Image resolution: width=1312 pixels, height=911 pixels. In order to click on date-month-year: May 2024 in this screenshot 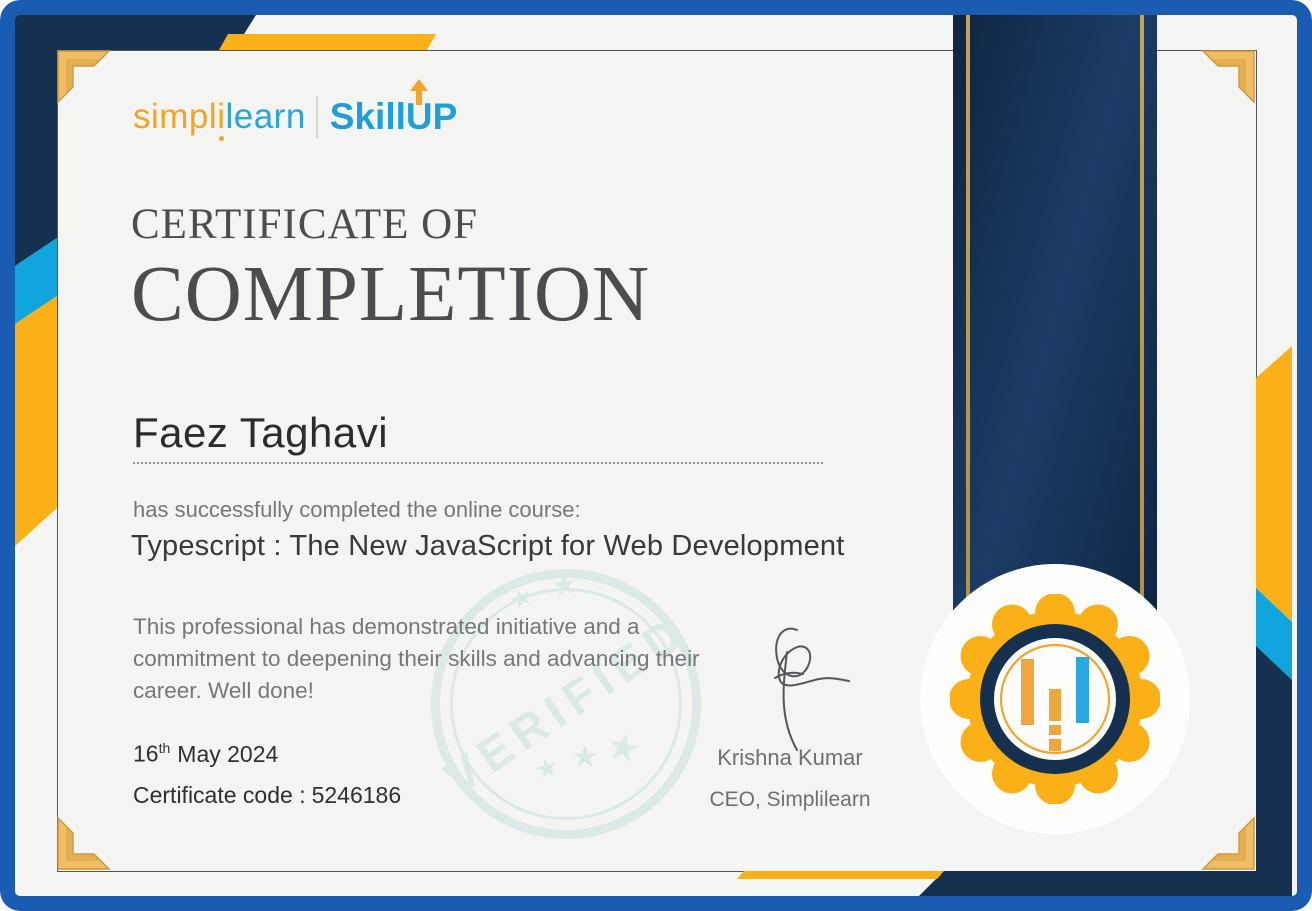, I will do `click(228, 753)`.